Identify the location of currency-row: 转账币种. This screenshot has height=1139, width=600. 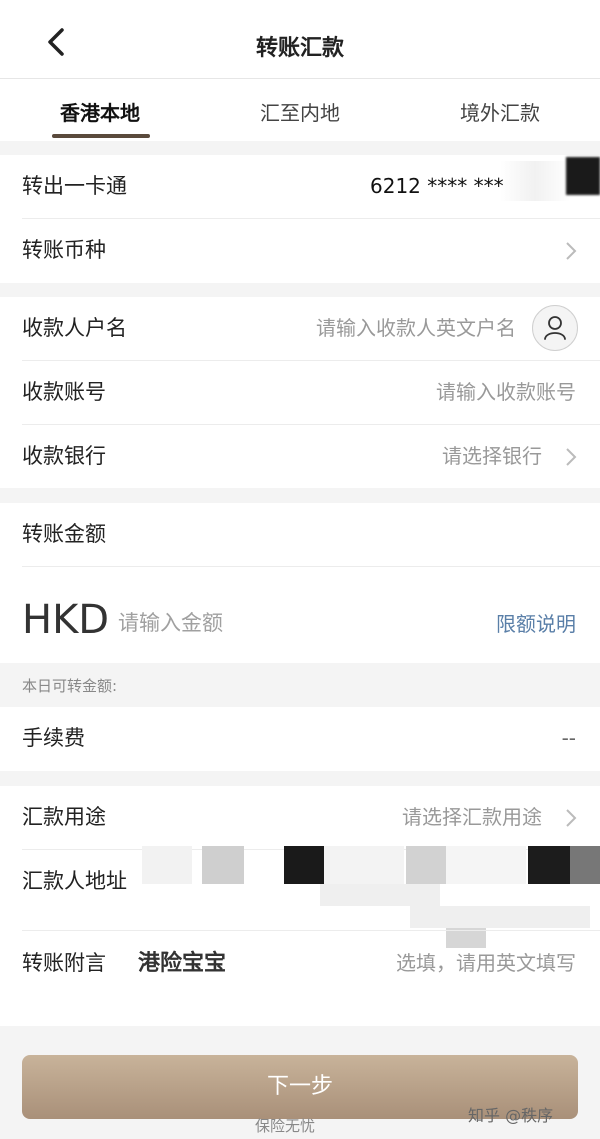
(300, 250).